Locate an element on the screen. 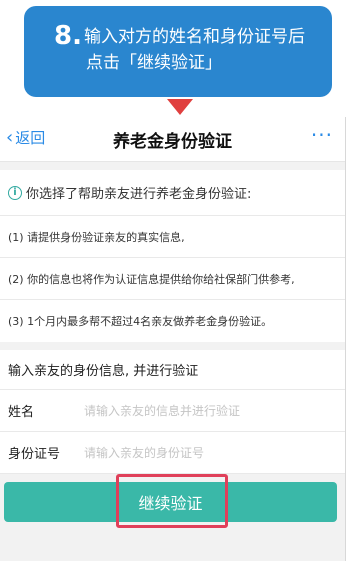 This screenshot has width=355, height=561. form-section-title: 输入亲友的身份信息, 并进行验证 is located at coordinates (172, 370).